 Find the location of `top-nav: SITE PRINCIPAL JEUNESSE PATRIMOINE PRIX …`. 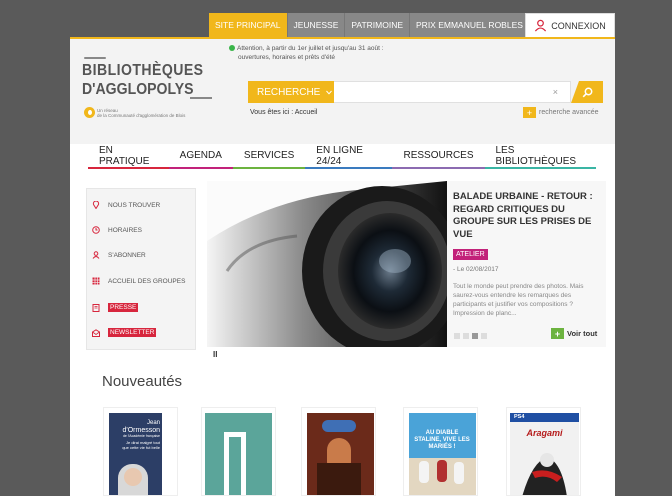

top-nav: SITE PRINCIPAL JEUNESSE PATRIMOINE PRIX … is located at coordinates (369, 25).